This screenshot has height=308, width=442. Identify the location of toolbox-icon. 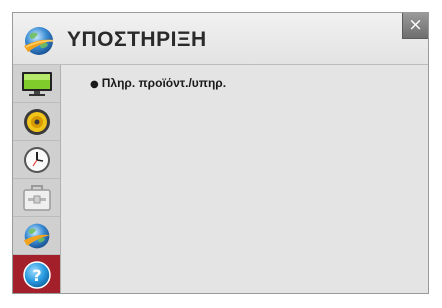
(37, 198).